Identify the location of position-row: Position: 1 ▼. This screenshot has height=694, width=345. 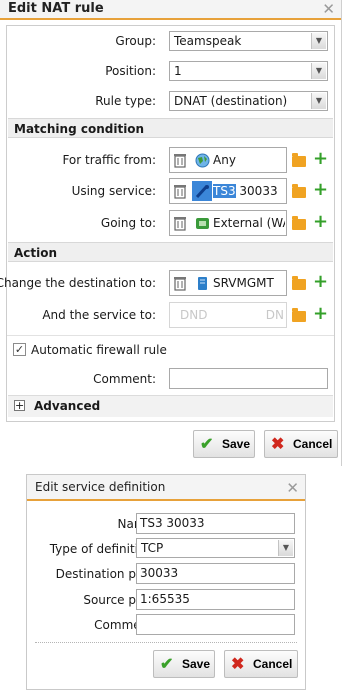
(170, 73).